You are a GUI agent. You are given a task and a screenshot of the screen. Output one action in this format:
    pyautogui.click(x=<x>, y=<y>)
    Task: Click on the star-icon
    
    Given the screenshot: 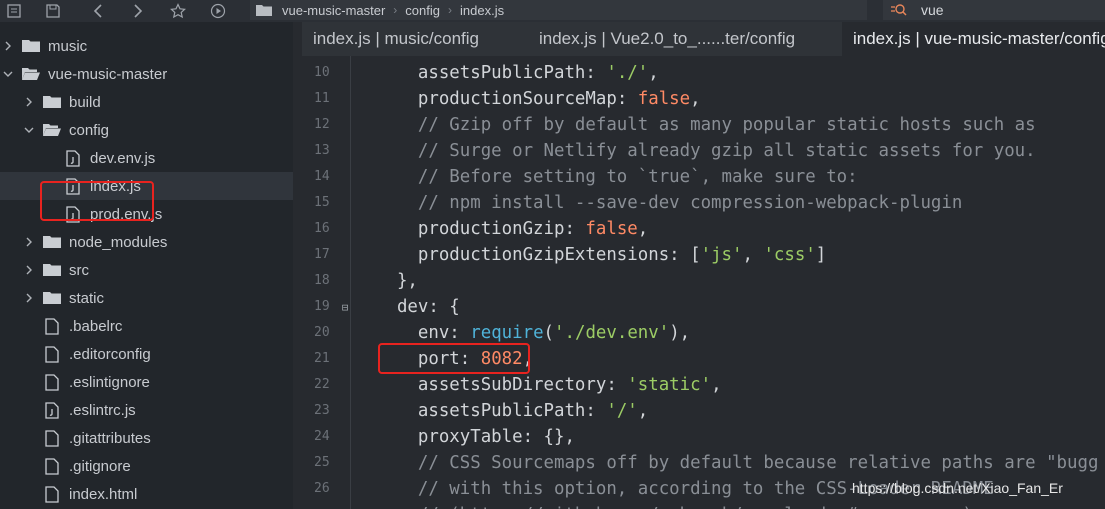 What is the action you would take?
    pyautogui.click(x=178, y=11)
    